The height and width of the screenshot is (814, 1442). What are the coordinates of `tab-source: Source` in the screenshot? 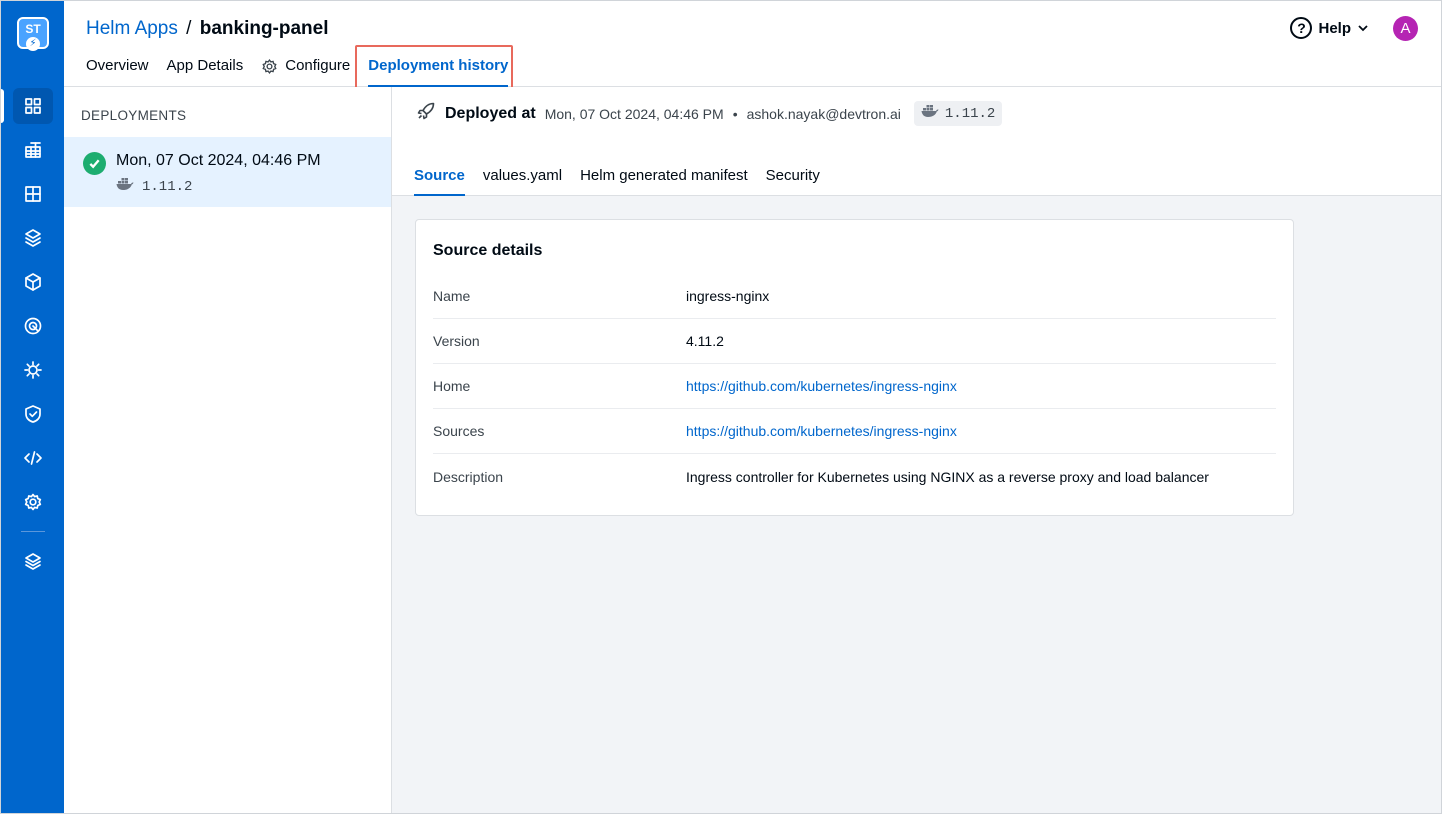 It's located at (439, 181).